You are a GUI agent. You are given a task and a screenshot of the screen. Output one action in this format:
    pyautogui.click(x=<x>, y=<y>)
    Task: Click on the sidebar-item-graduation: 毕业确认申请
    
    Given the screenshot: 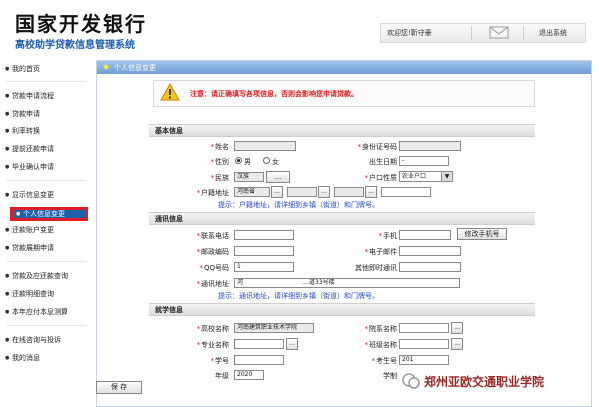 What is the action you would take?
    pyautogui.click(x=29, y=167)
    